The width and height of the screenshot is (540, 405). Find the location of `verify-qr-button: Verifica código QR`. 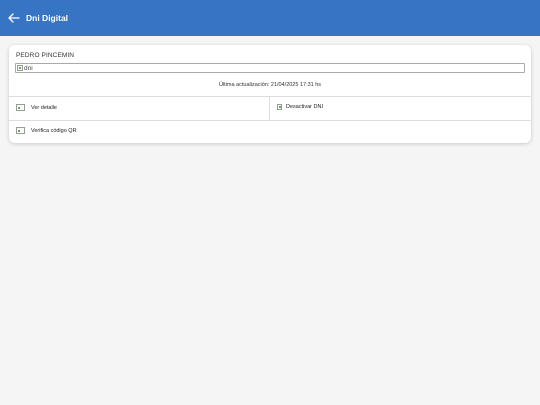

verify-qr-button: Verifica código QR is located at coordinates (46, 130).